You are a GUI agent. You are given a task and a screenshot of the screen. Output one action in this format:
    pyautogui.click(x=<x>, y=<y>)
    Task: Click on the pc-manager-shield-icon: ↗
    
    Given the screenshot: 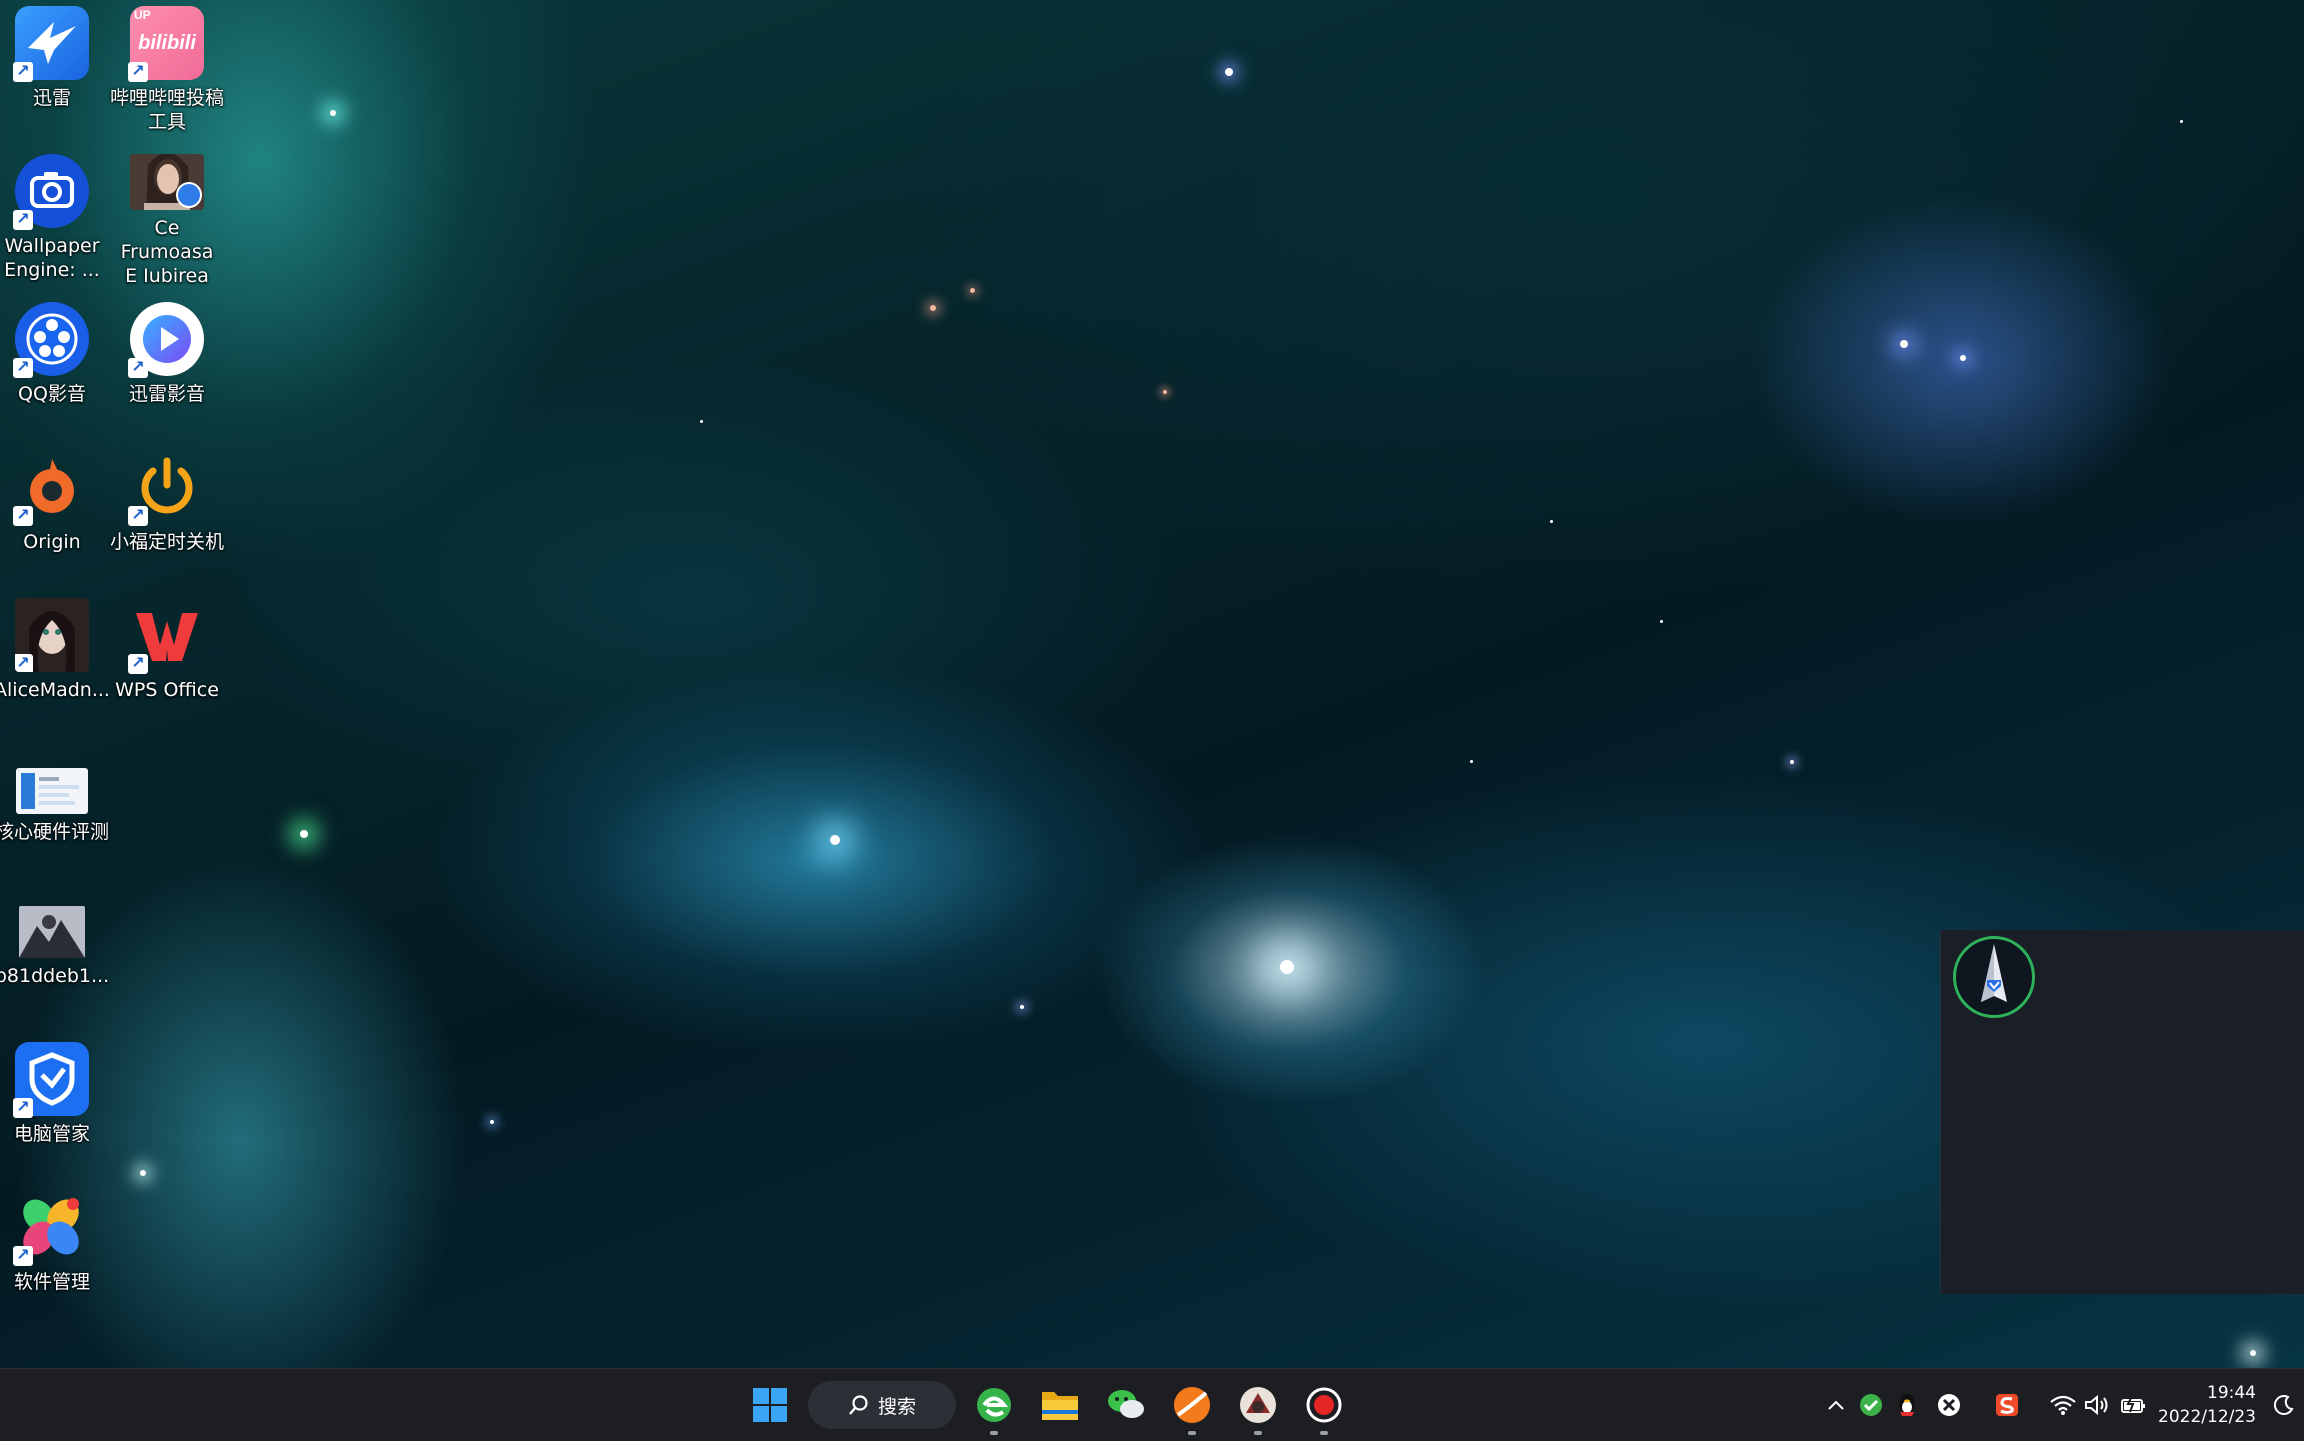 What is the action you would take?
    pyautogui.click(x=51, y=1080)
    